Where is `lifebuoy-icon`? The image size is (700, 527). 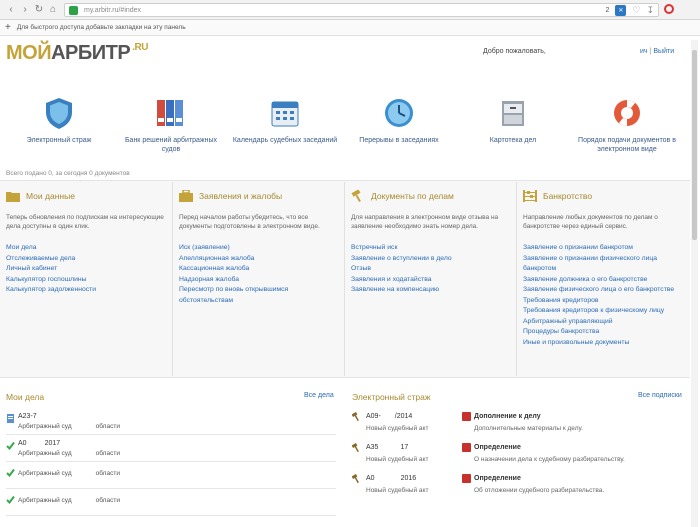 lifebuoy-icon is located at coordinates (627, 113).